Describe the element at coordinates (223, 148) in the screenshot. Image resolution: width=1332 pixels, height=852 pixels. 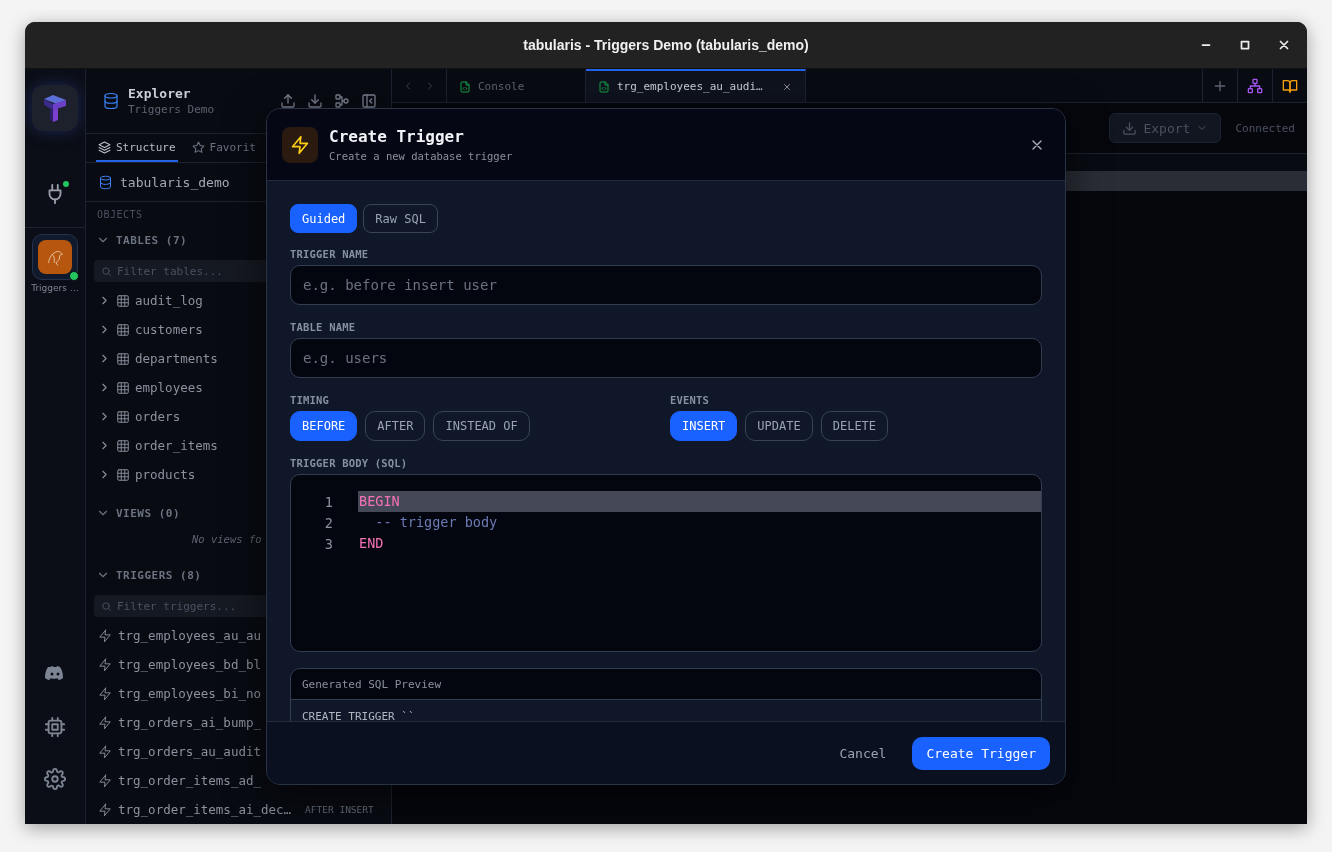
I see `explorer-tab: Favorit` at that location.